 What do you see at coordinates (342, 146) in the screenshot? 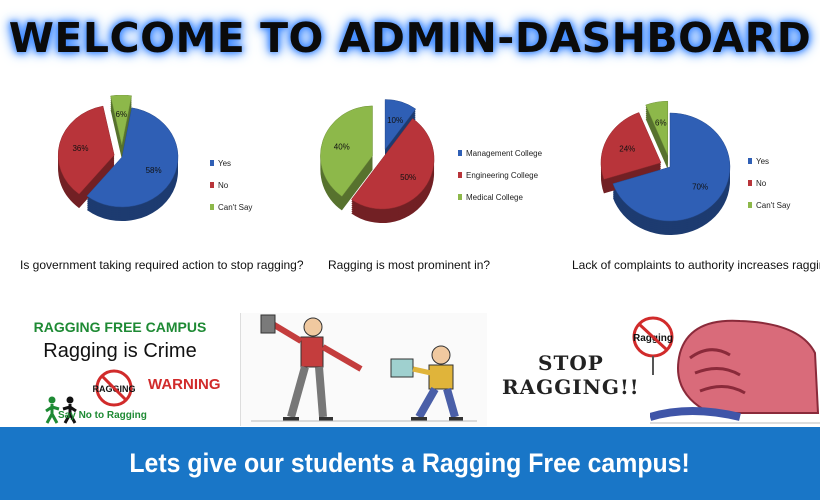
I see `pie-slice-label: 40%` at bounding box center [342, 146].